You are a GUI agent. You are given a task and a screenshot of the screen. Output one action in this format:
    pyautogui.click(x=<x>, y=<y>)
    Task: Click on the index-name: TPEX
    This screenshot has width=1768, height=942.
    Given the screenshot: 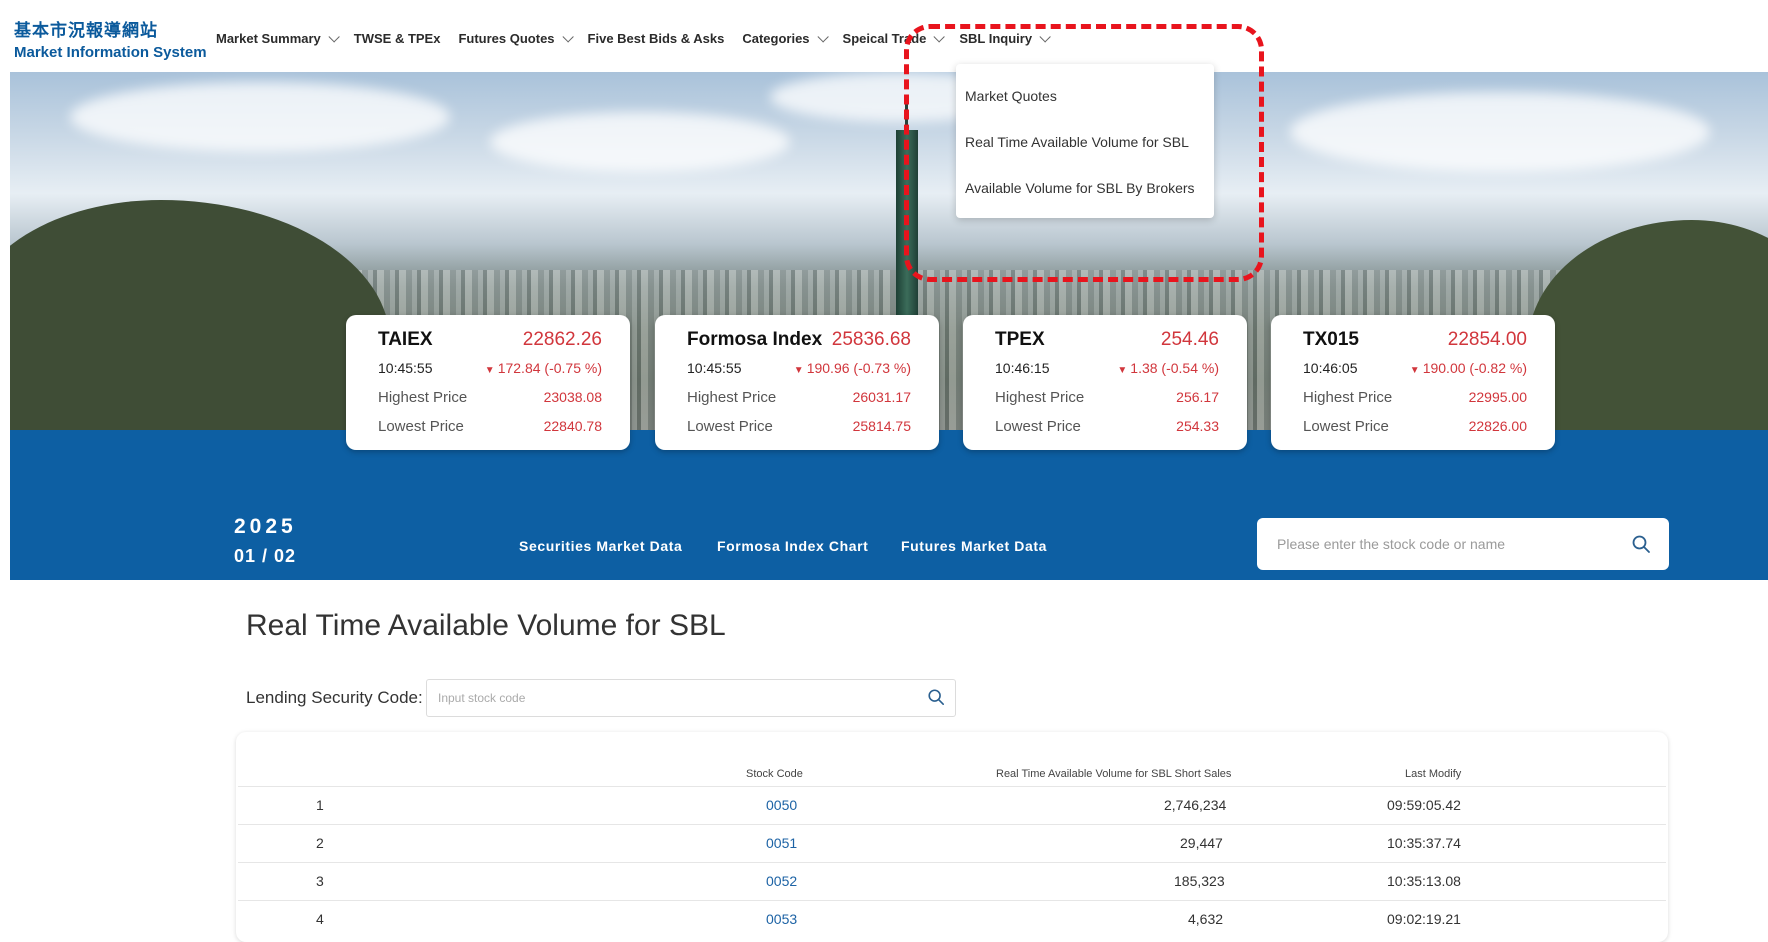 What is the action you would take?
    pyautogui.click(x=1020, y=339)
    